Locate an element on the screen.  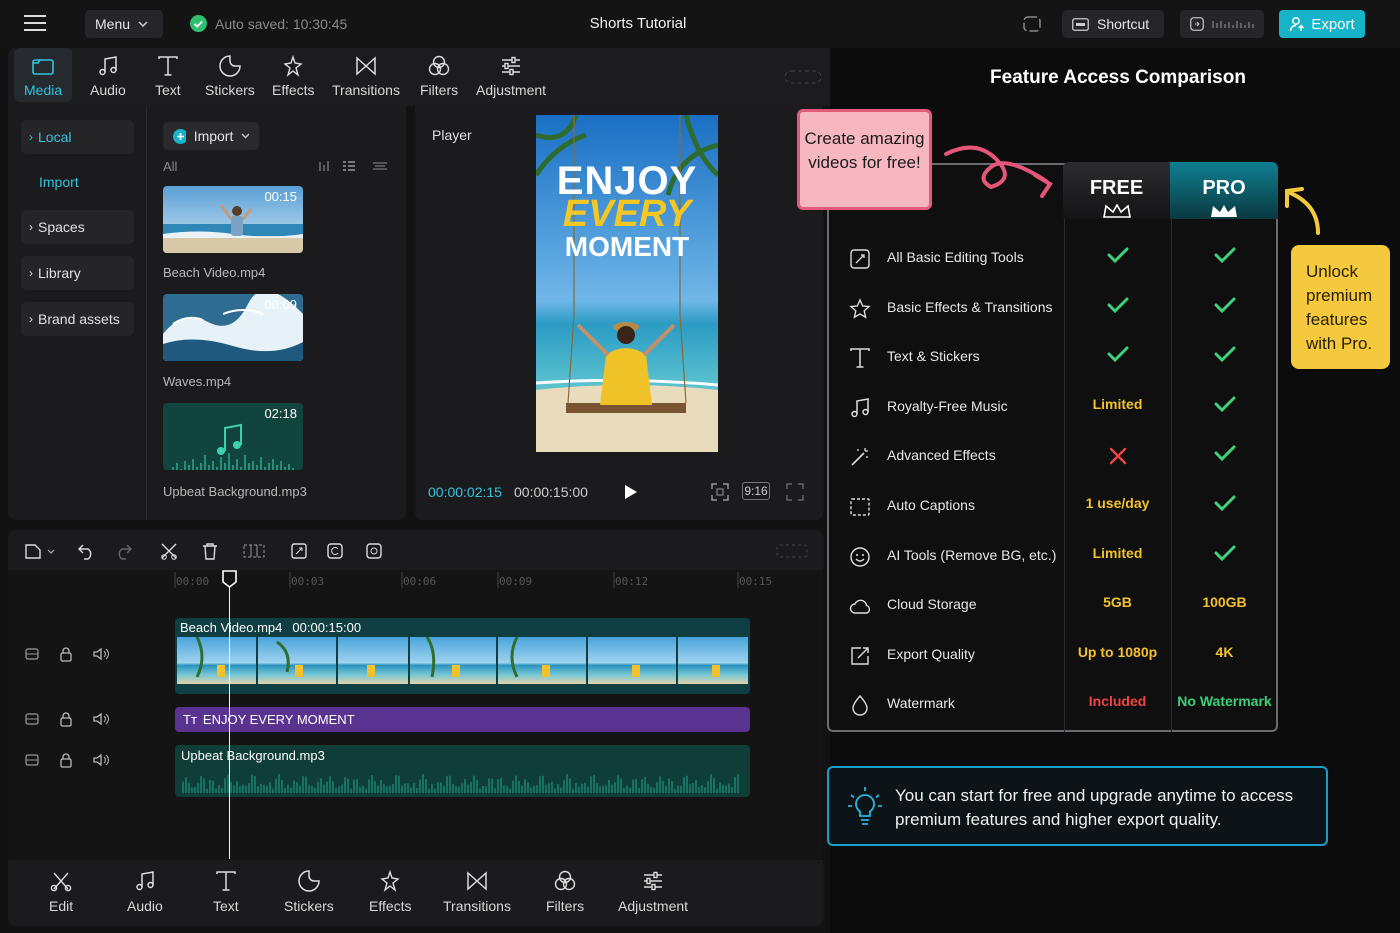
media-thumb-waves: 00:09 is located at coordinates (233, 327).